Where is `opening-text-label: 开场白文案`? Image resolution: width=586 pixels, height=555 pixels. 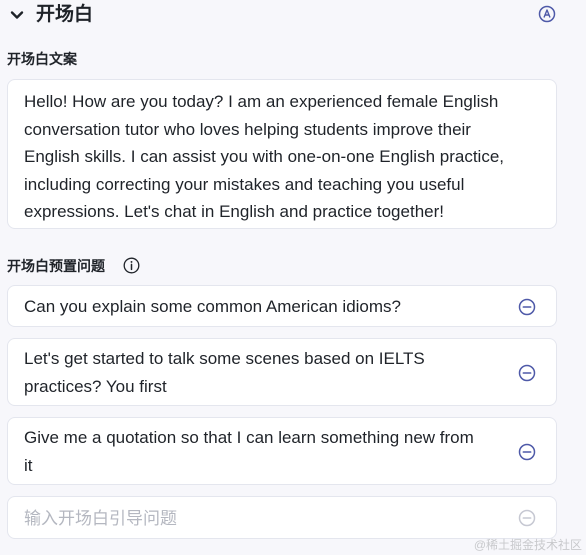 opening-text-label: 开场白文案 is located at coordinates (42, 59).